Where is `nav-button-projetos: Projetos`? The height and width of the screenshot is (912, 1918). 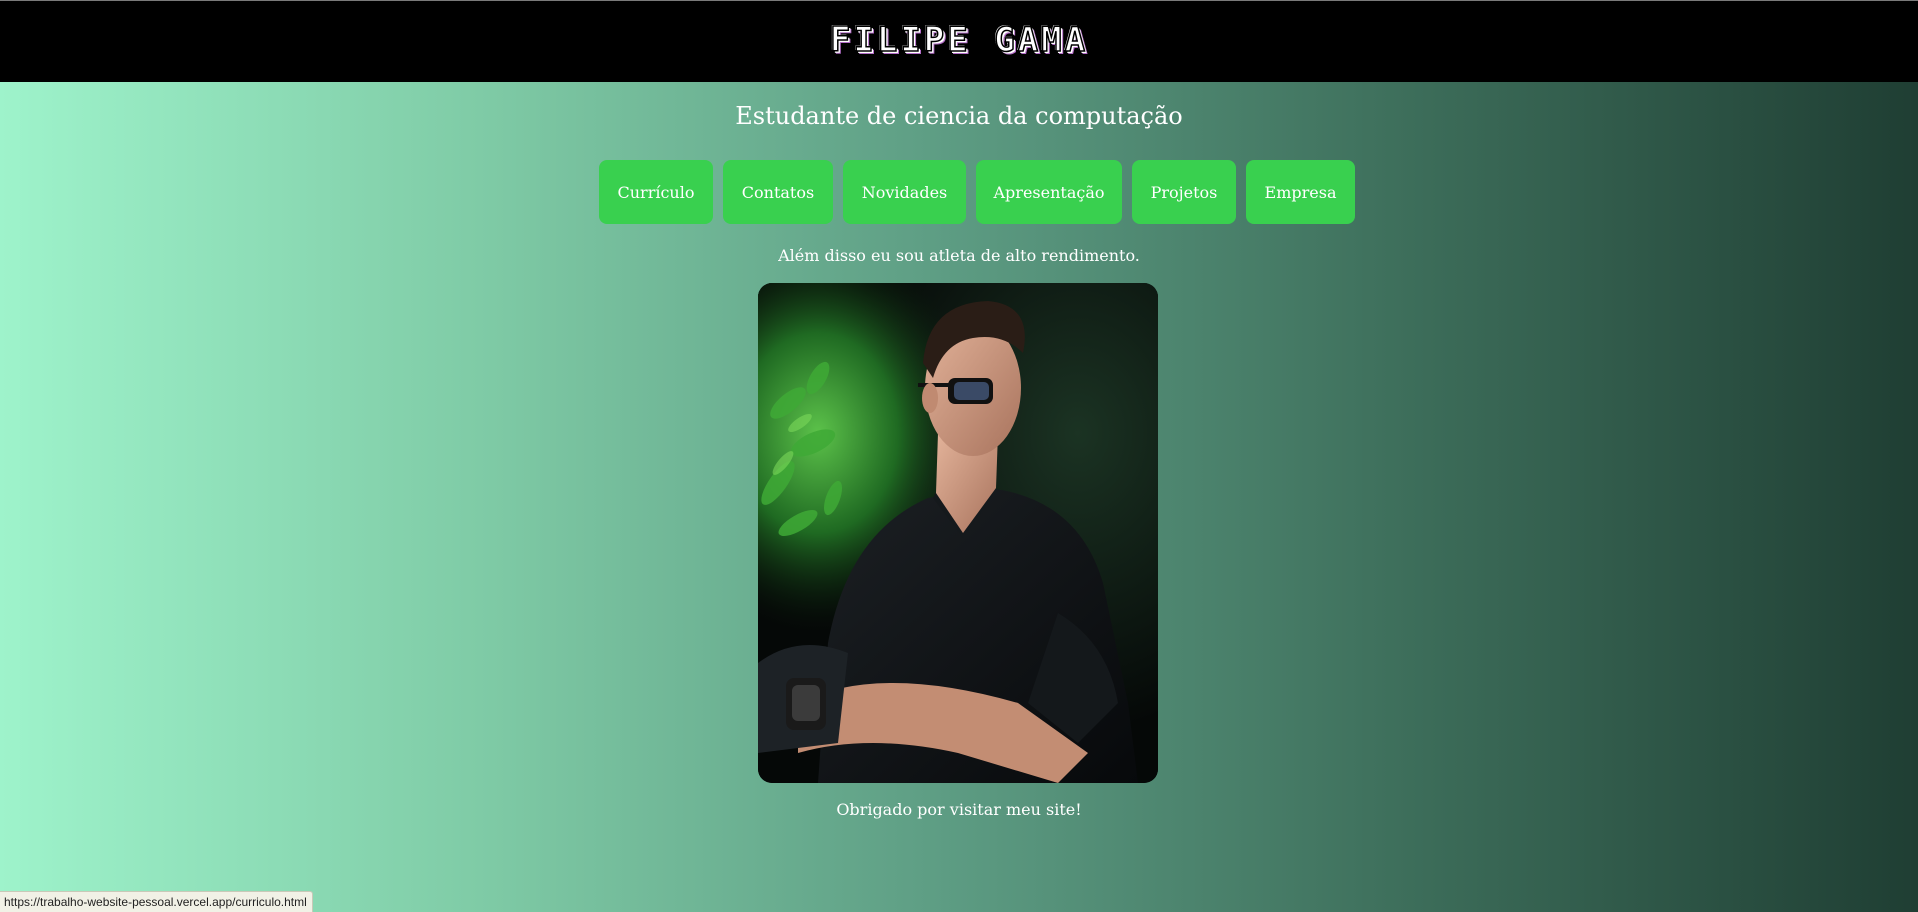
nav-button-projetos: Projetos is located at coordinates (1184, 192).